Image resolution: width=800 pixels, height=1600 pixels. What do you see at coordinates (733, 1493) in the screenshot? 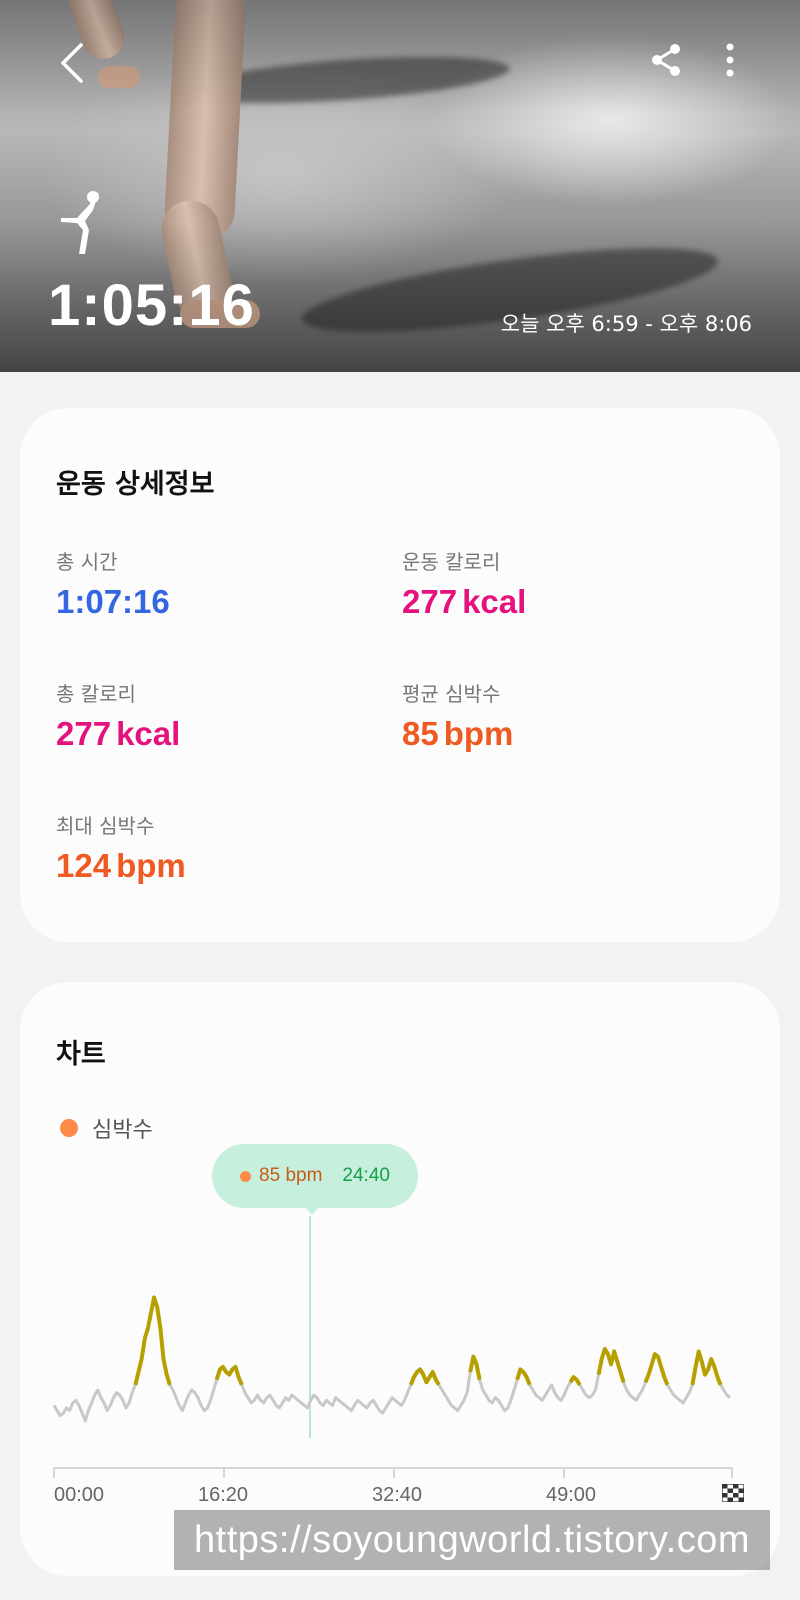
I see `checkered-flag-icon` at bounding box center [733, 1493].